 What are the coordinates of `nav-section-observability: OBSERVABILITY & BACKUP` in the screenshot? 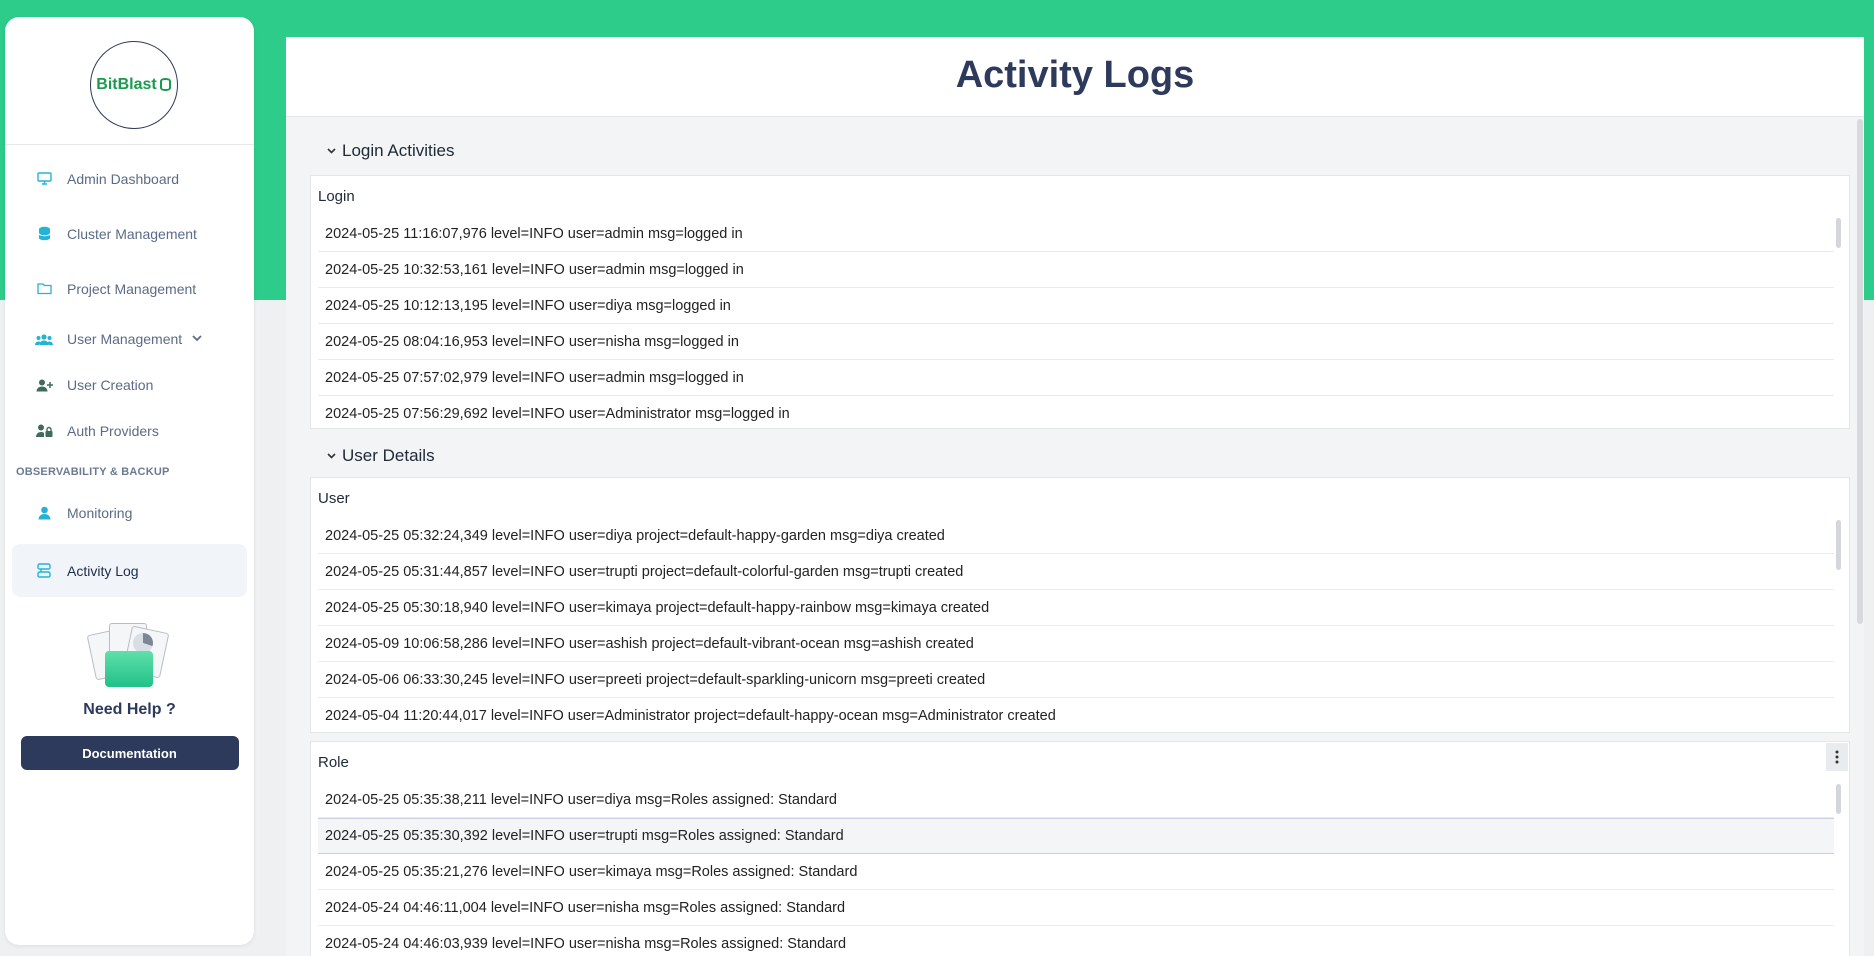 It's located at (93, 472).